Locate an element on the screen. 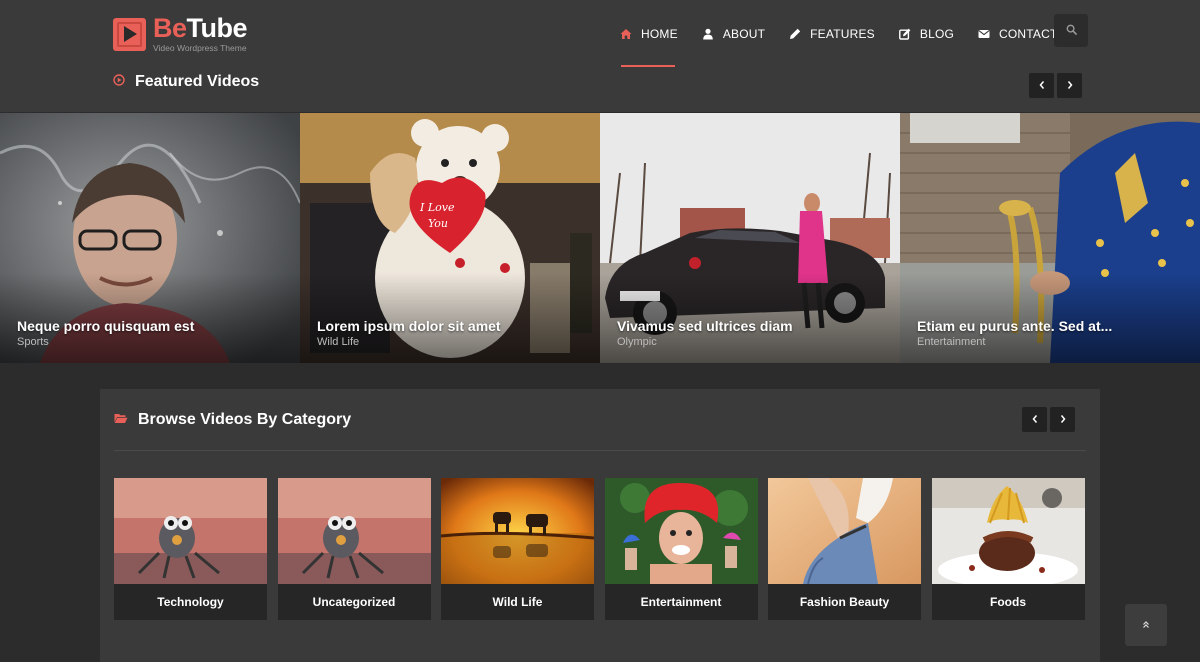 This screenshot has width=1200, height=662. main-nav: HOME ABOUT FEATURES BLOG CONTACT is located at coordinates (851, 34).